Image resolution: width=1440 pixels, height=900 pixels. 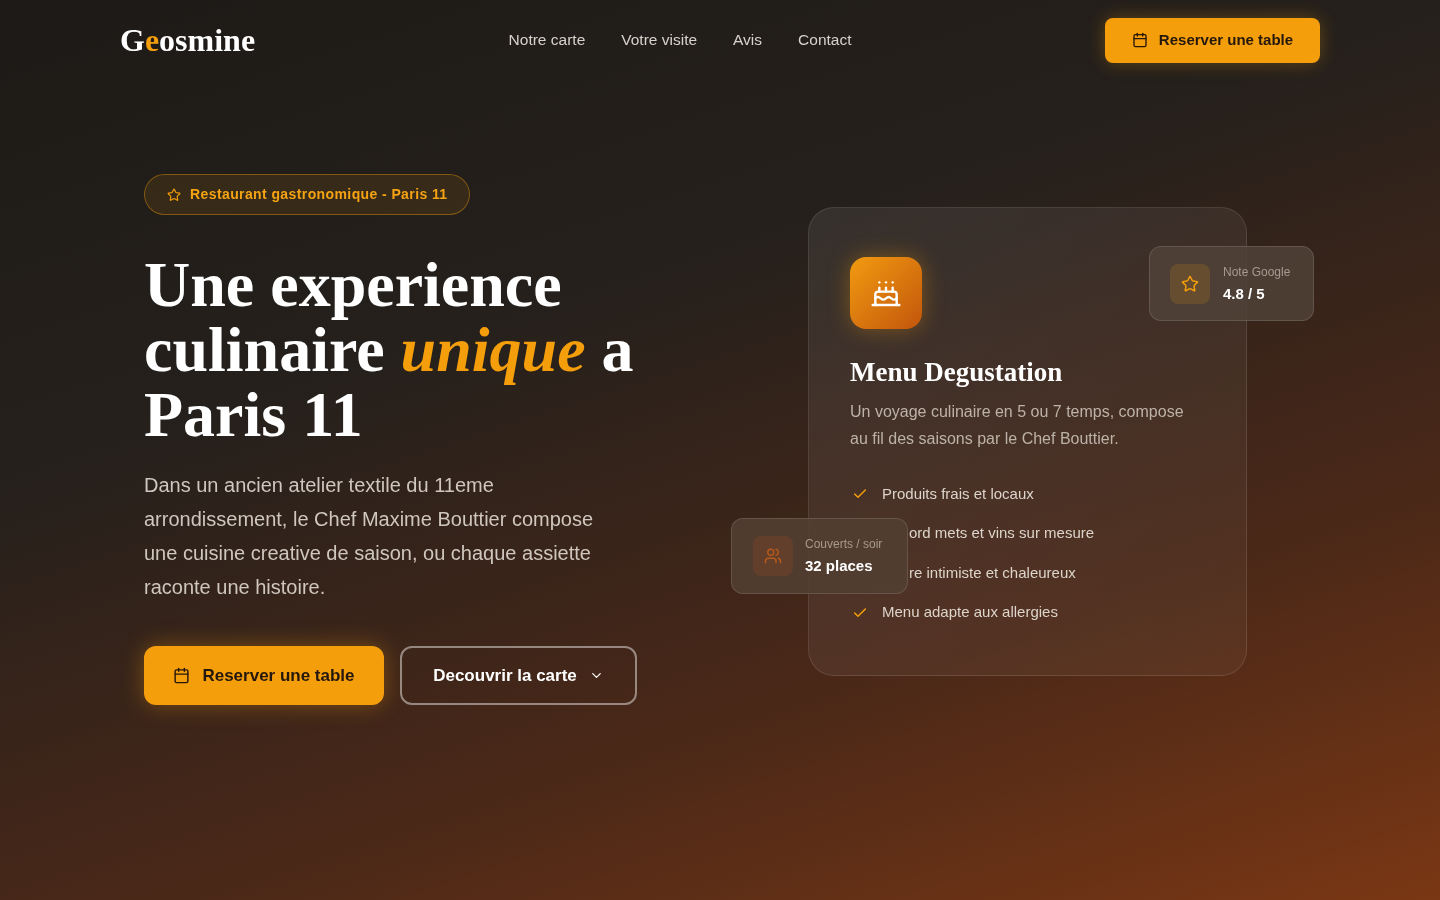 I want to click on feature-text: ord mets et vins sur mesure, so click(x=1002, y=533).